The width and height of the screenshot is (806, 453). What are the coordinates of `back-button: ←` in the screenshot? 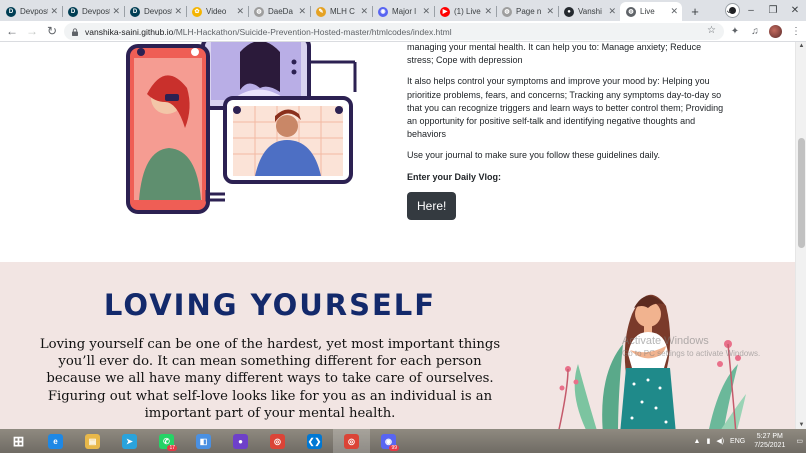 It's located at (12, 31).